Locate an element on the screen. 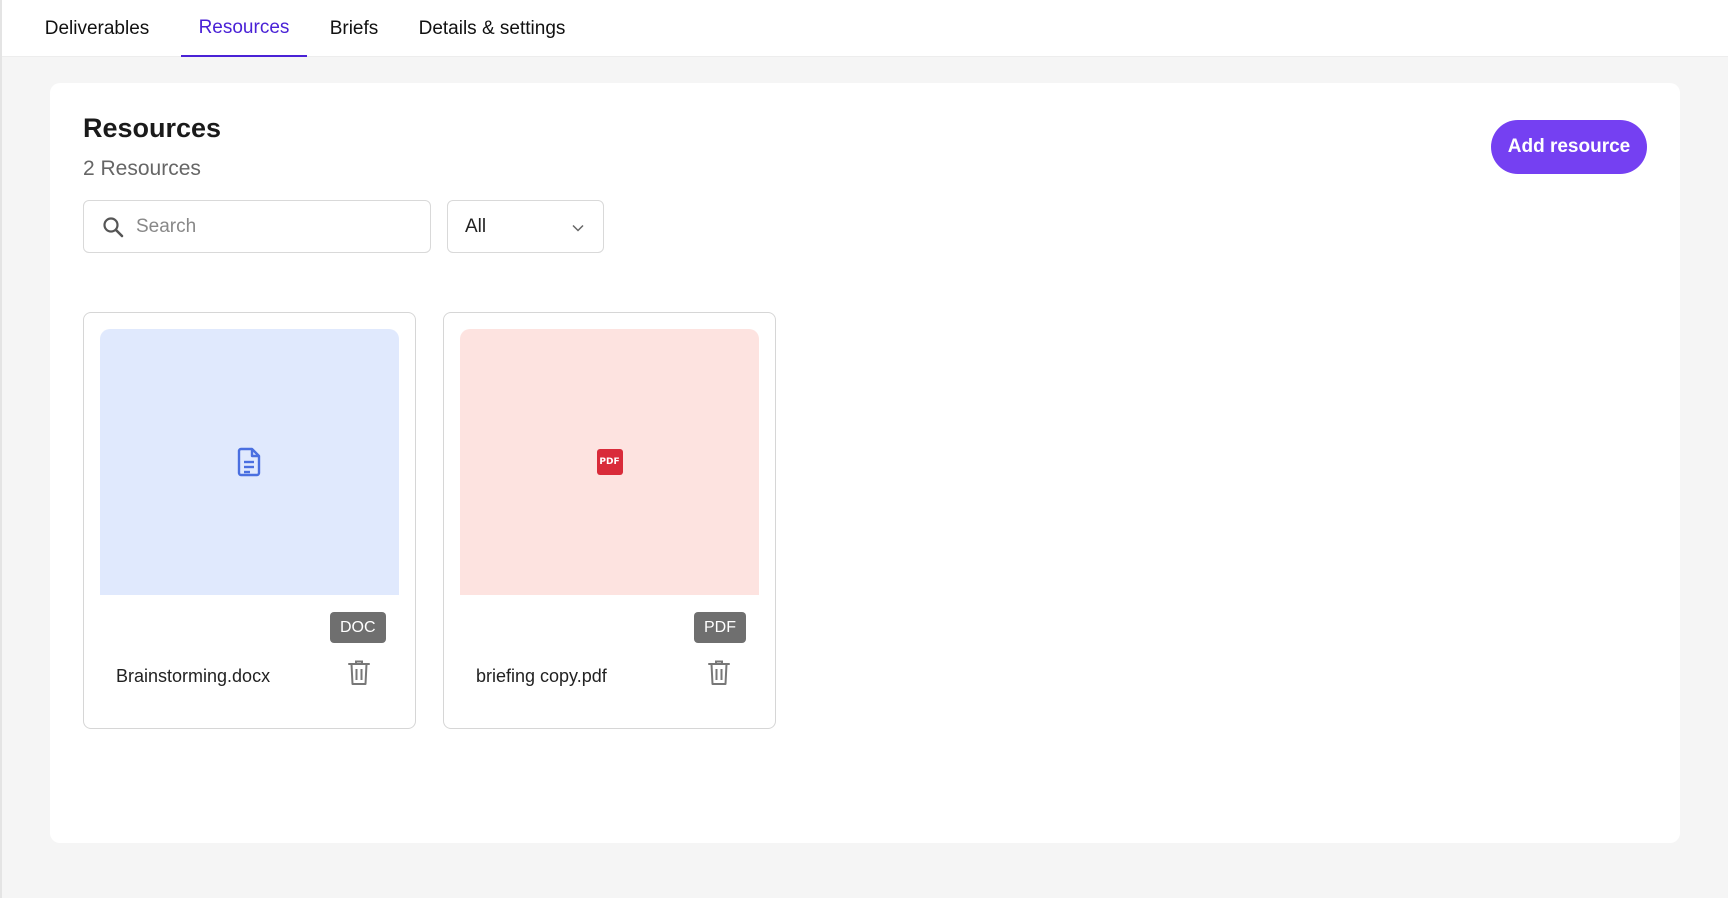 This screenshot has width=1728, height=898. chevron-down-icon is located at coordinates (578, 228).